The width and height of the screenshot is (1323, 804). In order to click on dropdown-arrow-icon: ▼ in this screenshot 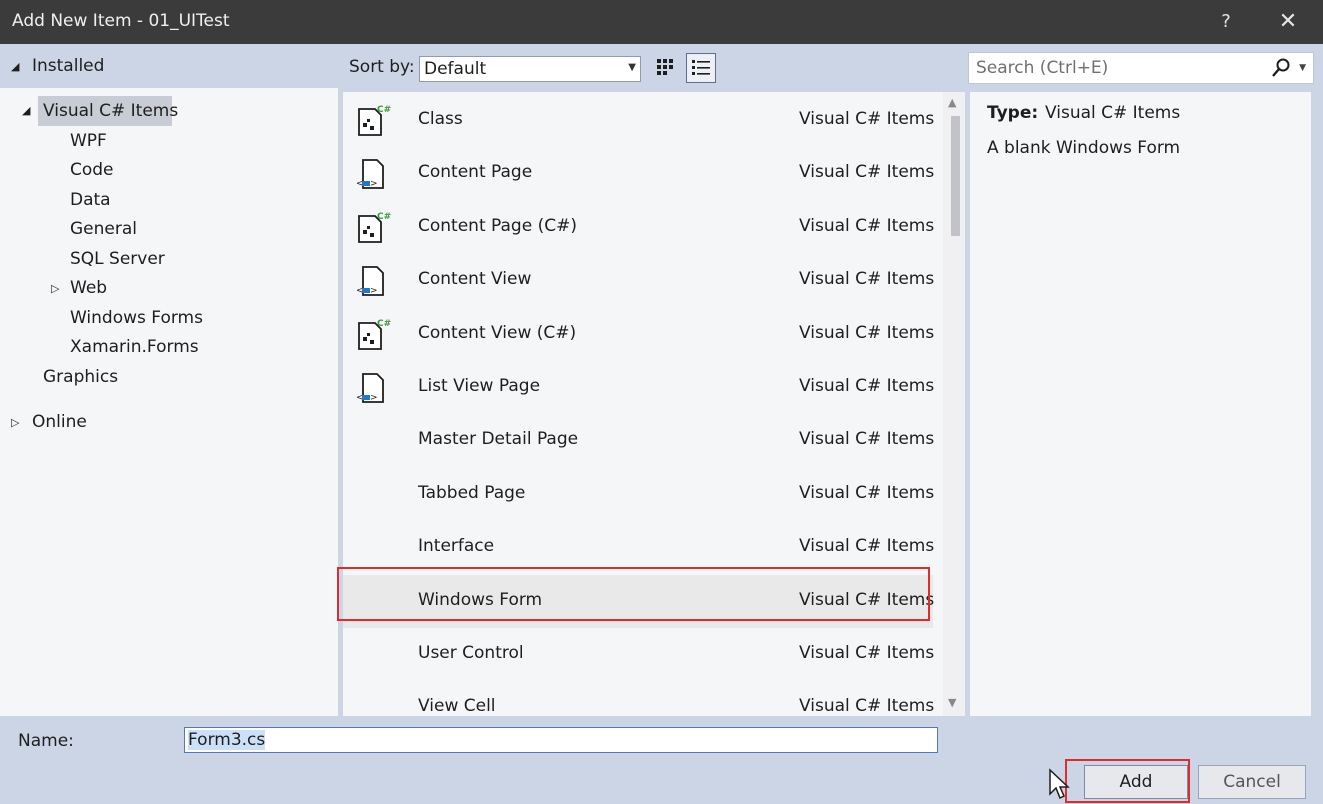, I will do `click(632, 67)`.